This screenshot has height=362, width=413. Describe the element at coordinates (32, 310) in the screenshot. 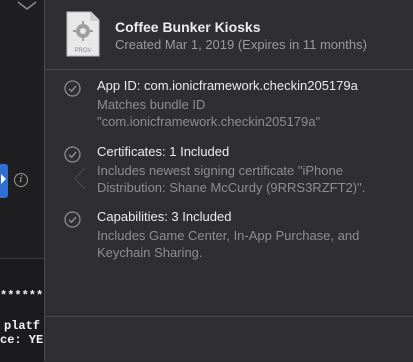

I see `console-area: ********* platf ce: YE` at that location.